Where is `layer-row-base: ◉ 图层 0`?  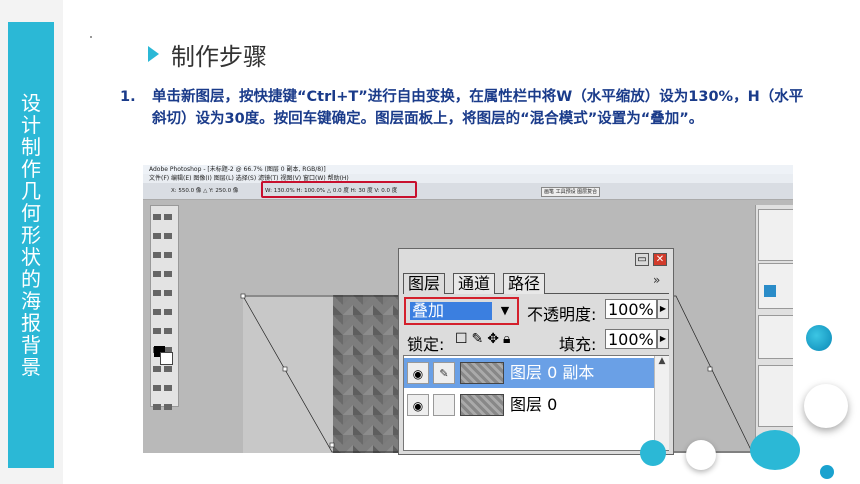
layer-row-base: ◉ 图层 0 is located at coordinates (529, 405).